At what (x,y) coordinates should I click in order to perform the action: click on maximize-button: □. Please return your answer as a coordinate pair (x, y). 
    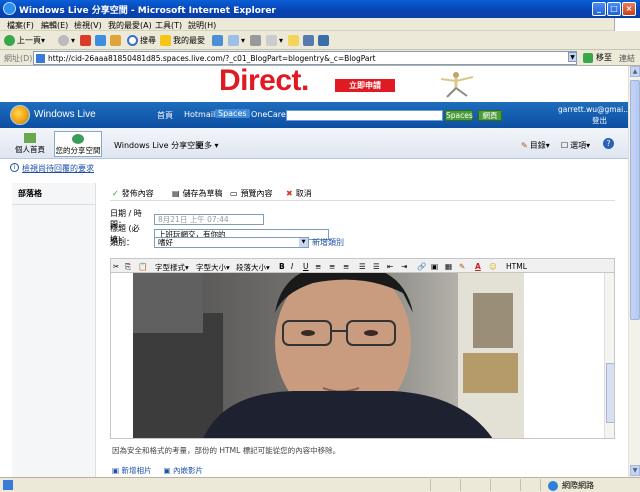
    Looking at the image, I should click on (614, 9).